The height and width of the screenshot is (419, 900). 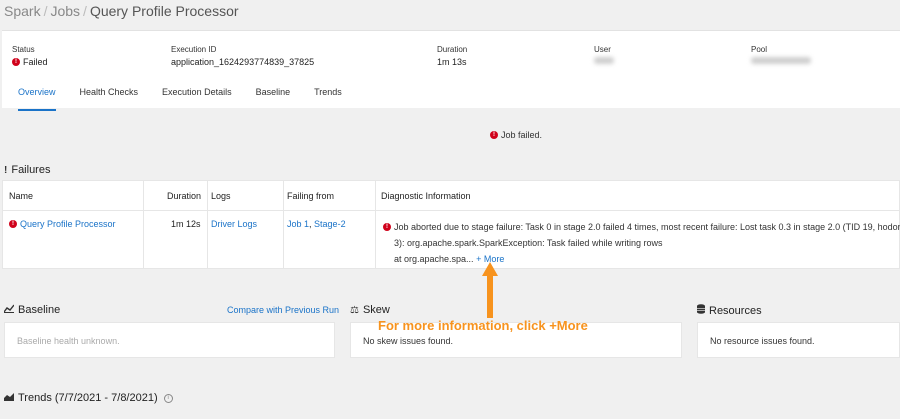 I want to click on failing-from-cell: Job 1, Stage-2, so click(x=316, y=224).